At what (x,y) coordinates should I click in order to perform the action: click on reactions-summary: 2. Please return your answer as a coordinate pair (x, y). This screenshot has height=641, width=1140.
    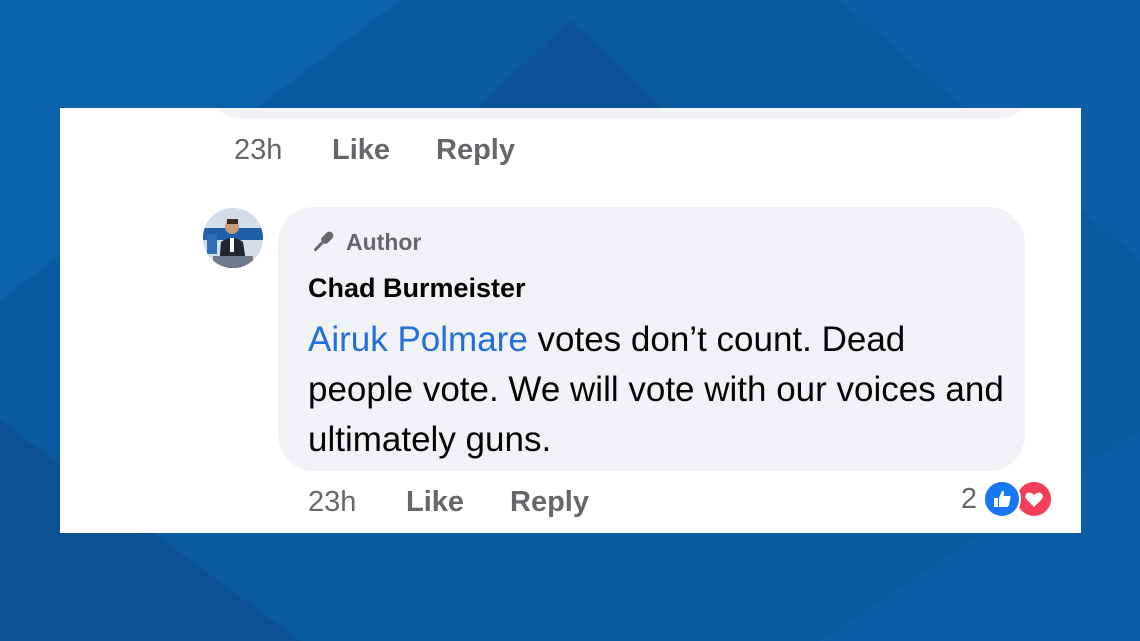
    Looking at the image, I should click on (1007, 499).